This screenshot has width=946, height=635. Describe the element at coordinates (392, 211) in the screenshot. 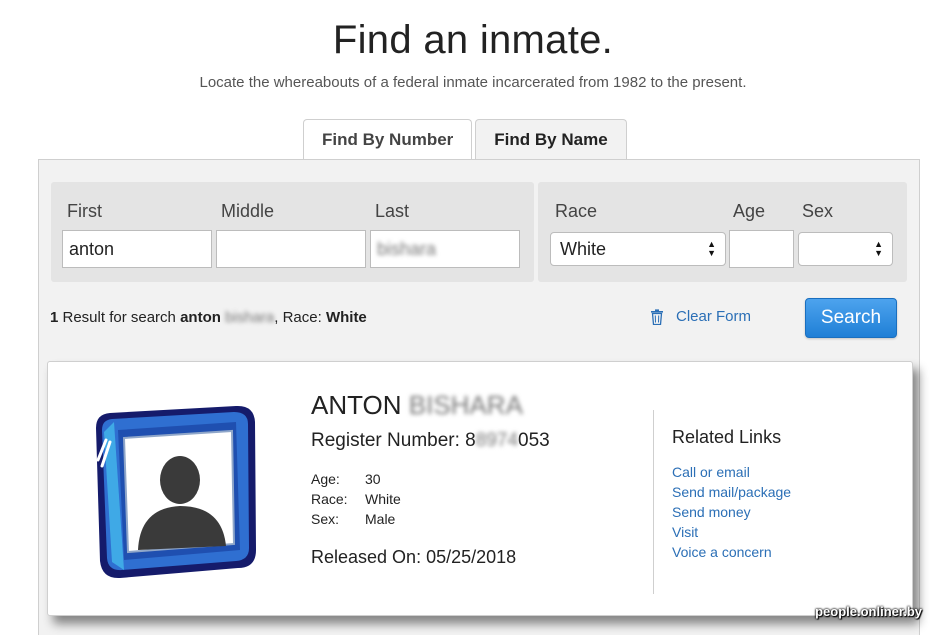

I see `last-label: Last` at that location.